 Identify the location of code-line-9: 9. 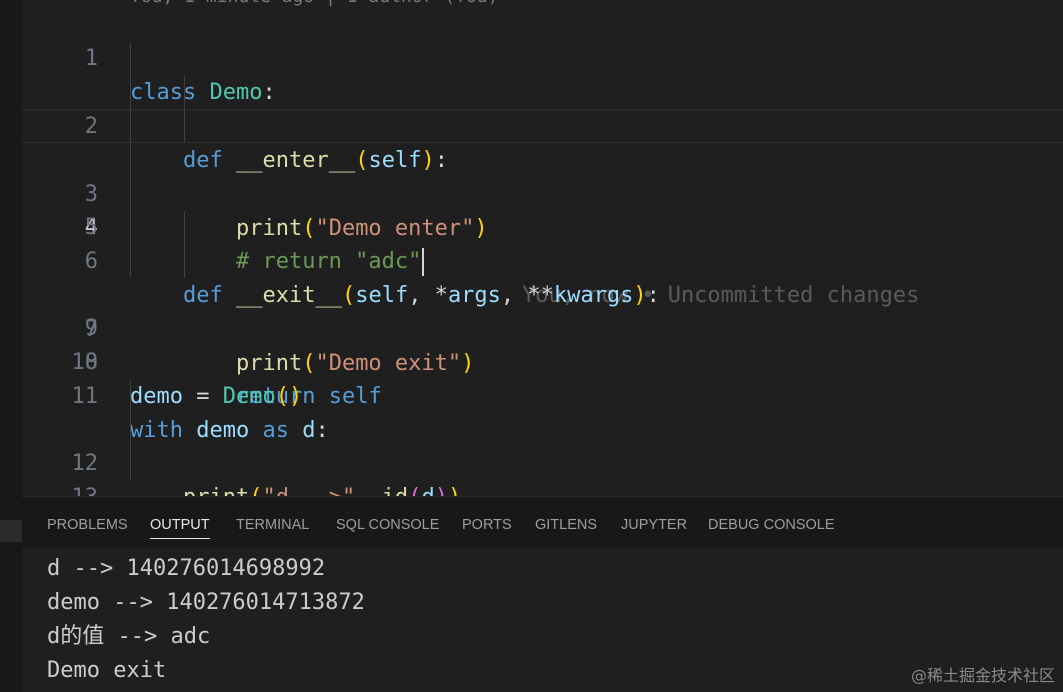
(542, 309).